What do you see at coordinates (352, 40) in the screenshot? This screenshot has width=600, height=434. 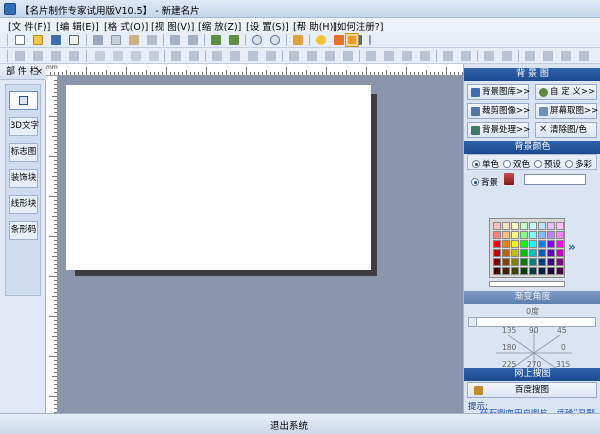 I see `font-highlight-icon` at bounding box center [352, 40].